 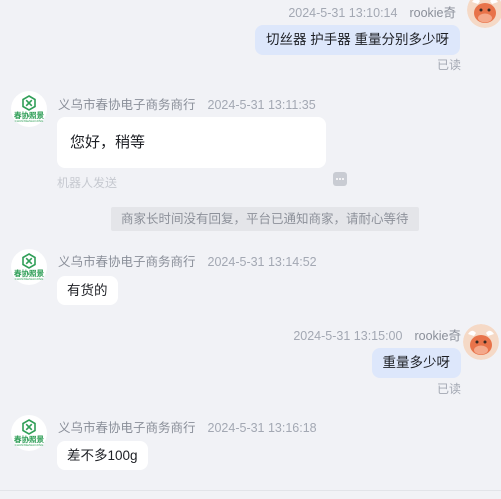 I want to click on incoming-message-bubble: 您好，稍等, so click(x=191, y=142).